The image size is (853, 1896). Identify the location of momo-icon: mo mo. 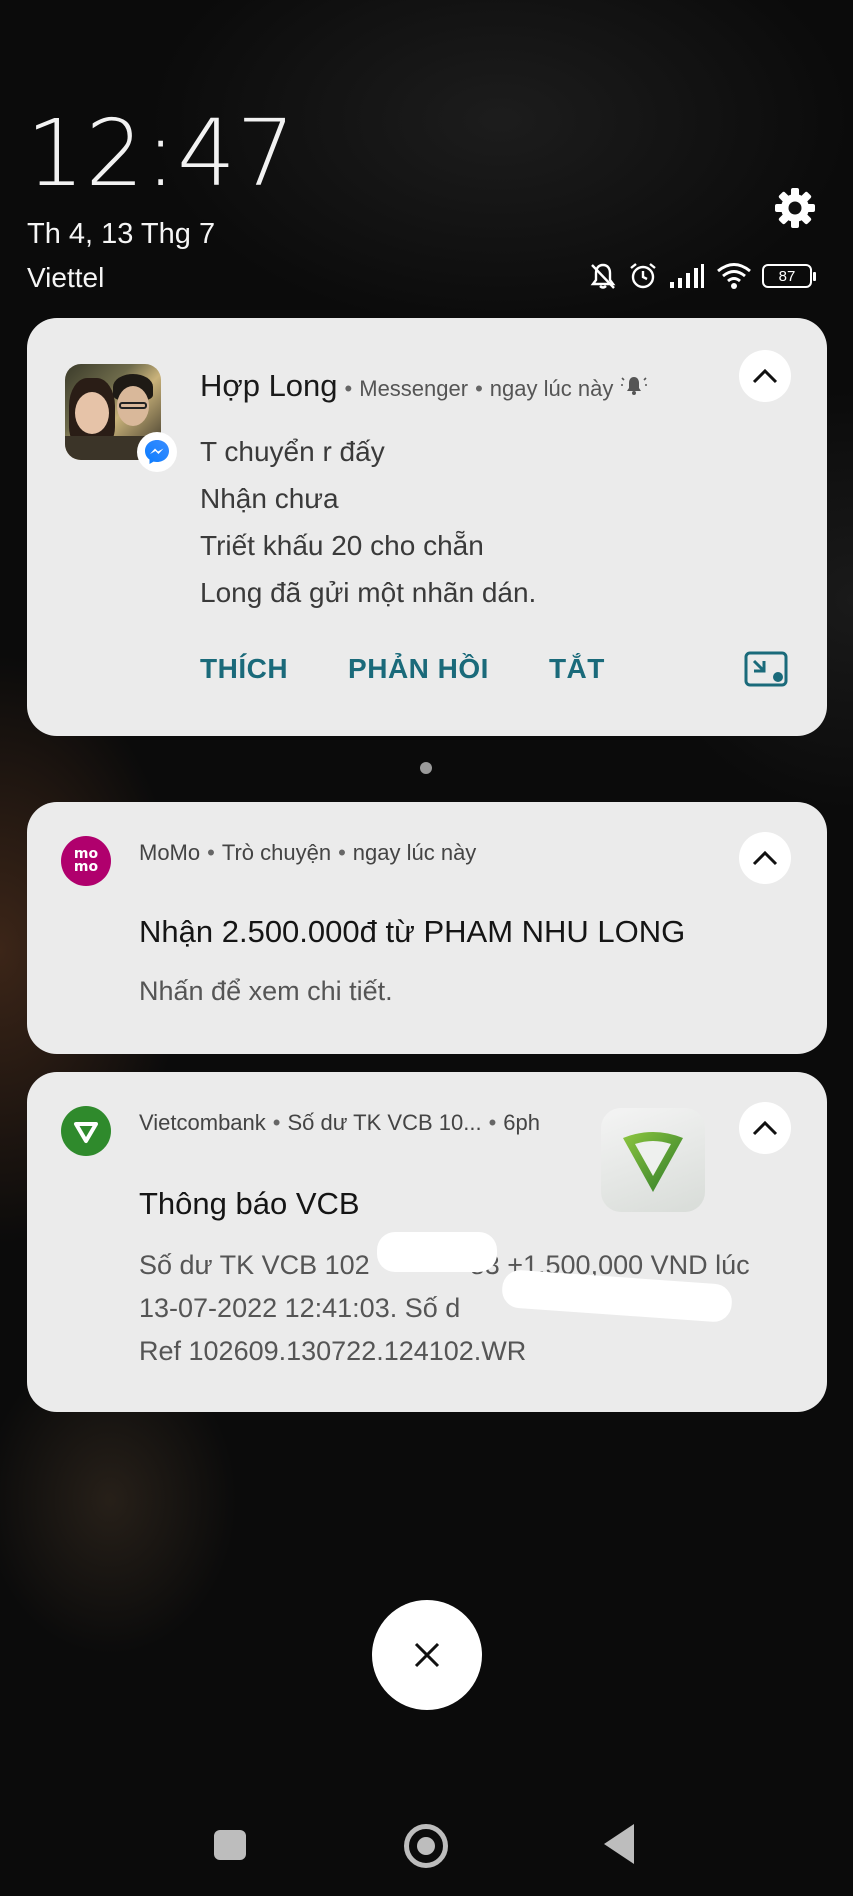
(86, 861).